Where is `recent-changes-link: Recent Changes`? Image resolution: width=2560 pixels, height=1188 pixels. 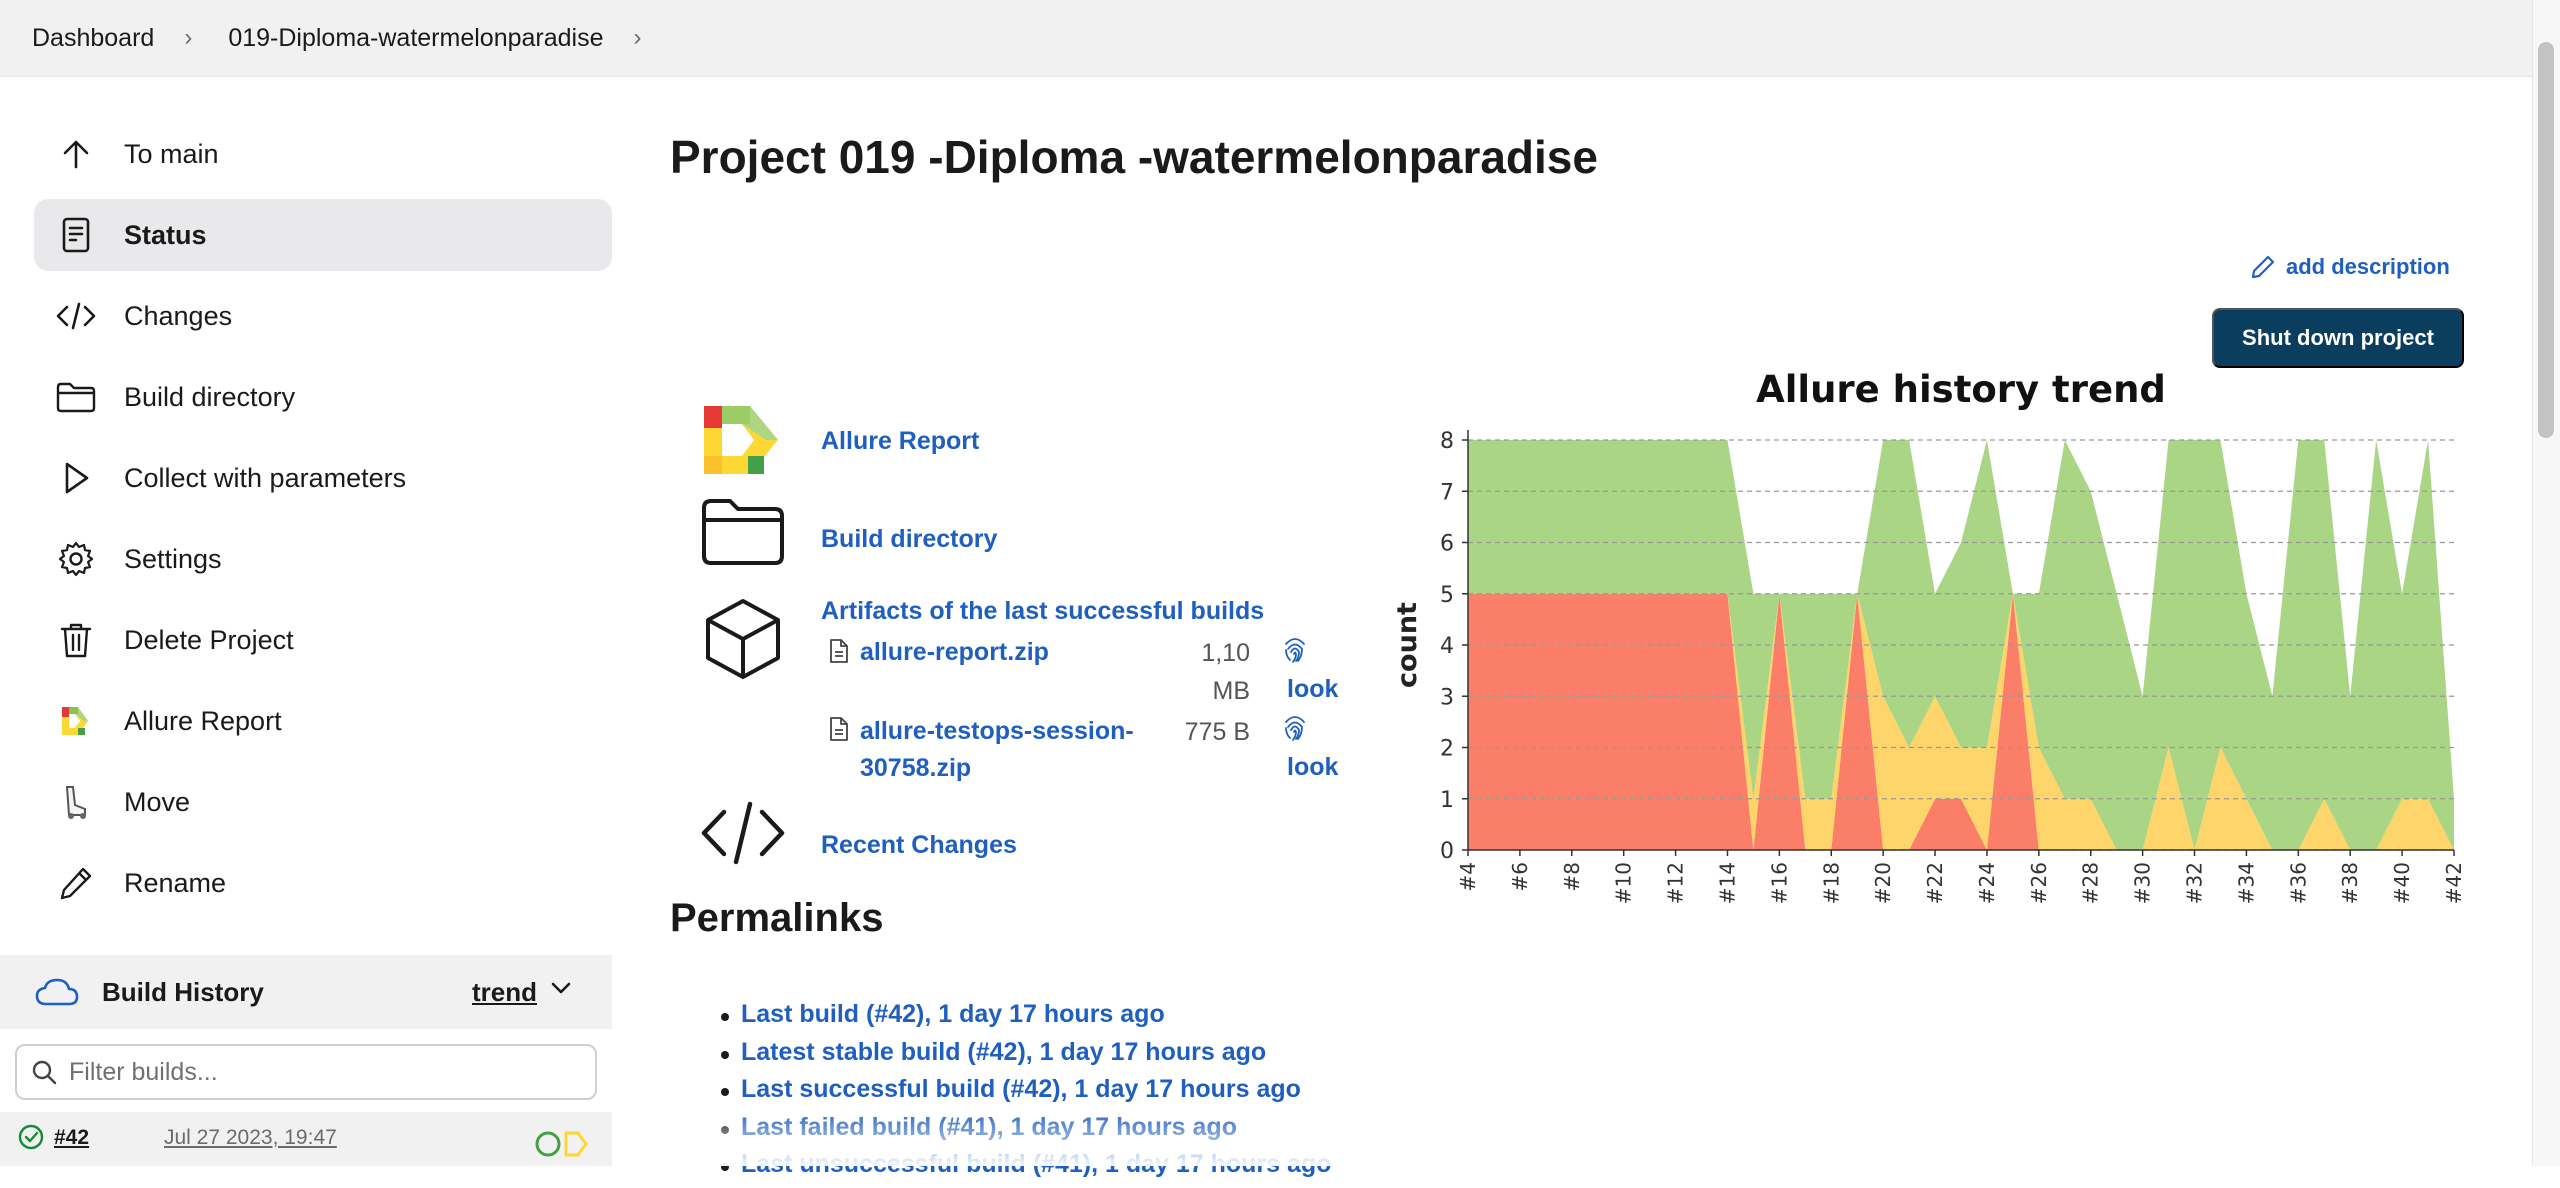 recent-changes-link: Recent Changes is located at coordinates (919, 845).